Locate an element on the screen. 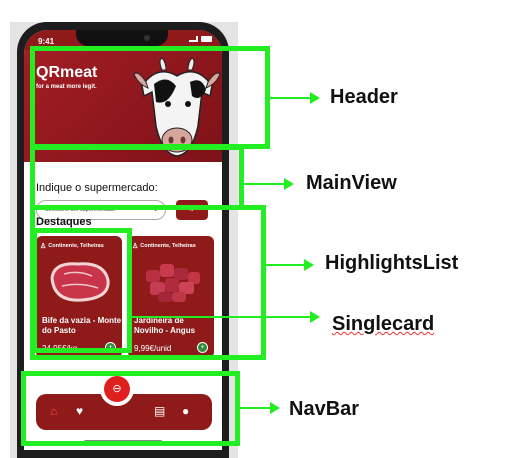 The image size is (518, 458). highlights-annotation-label: HighlightsList is located at coordinates (392, 263).